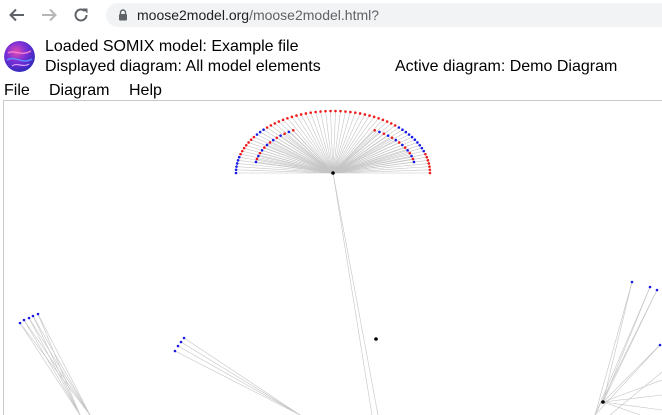 This screenshot has height=415, width=662. What do you see at coordinates (49, 15) in the screenshot?
I see `forward-button` at bounding box center [49, 15].